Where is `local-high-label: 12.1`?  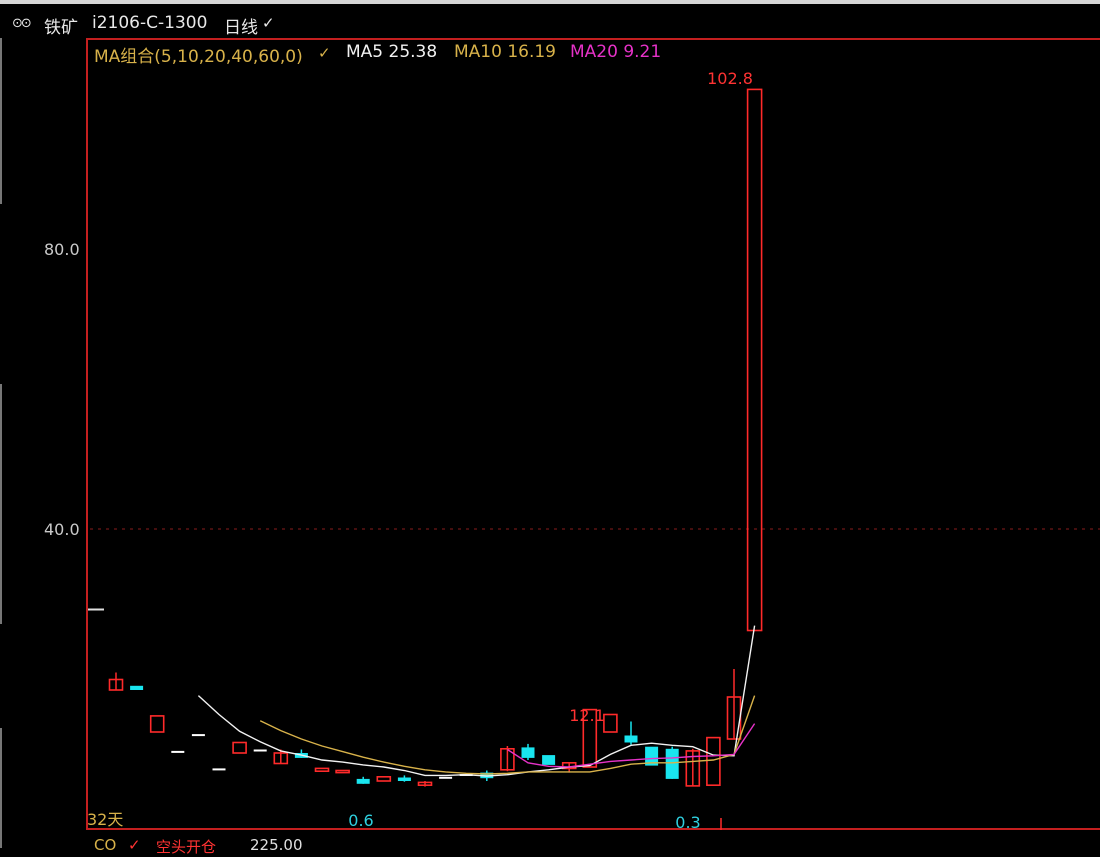
local-high-label: 12.1 is located at coordinates (587, 715).